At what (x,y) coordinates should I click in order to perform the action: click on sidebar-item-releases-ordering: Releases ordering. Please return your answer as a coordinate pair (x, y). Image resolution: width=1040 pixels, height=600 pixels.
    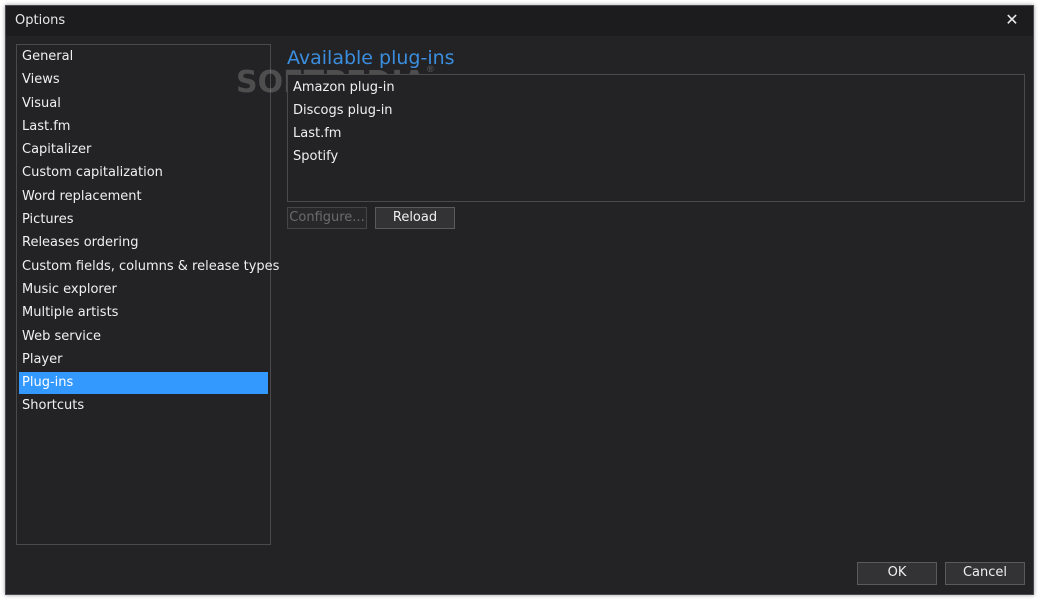
    Looking at the image, I should click on (143, 243).